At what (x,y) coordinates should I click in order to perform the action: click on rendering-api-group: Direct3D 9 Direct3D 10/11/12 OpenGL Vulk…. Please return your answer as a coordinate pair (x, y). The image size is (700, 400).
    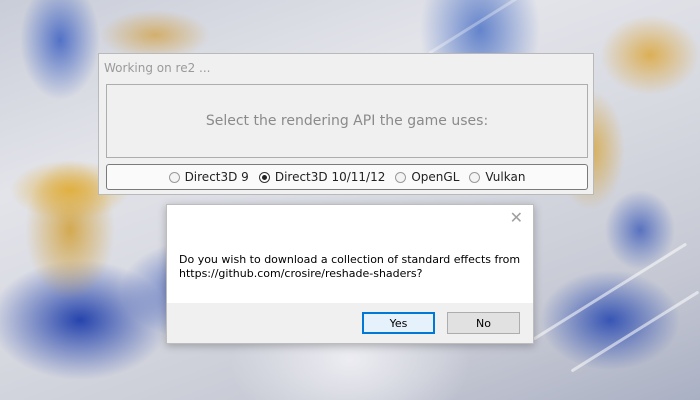
    Looking at the image, I should click on (347, 177).